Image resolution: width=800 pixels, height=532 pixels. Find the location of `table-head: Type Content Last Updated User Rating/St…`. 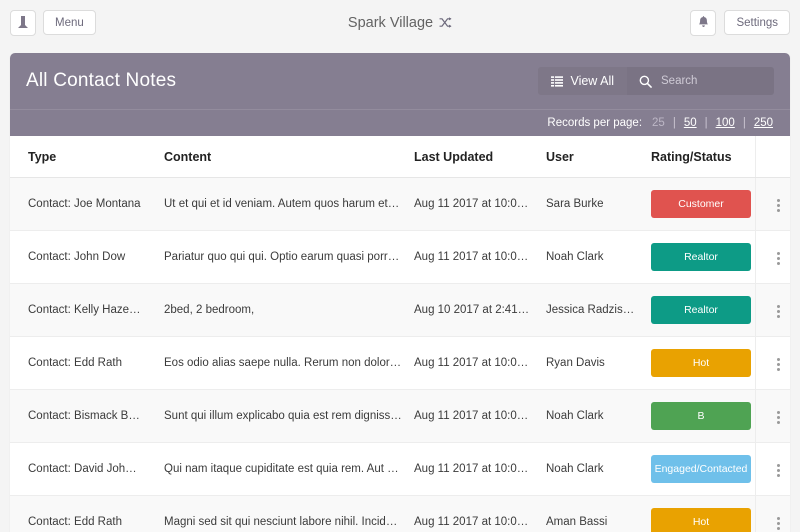

table-head: Type Content Last Updated User Rating/St… is located at coordinates (400, 157).